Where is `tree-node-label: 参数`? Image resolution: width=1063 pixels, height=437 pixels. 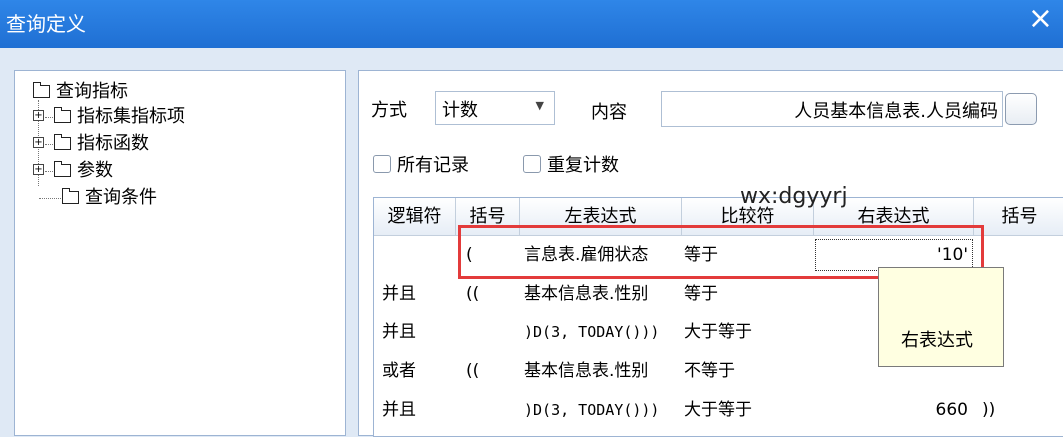 tree-node-label: 参数 is located at coordinates (95, 170).